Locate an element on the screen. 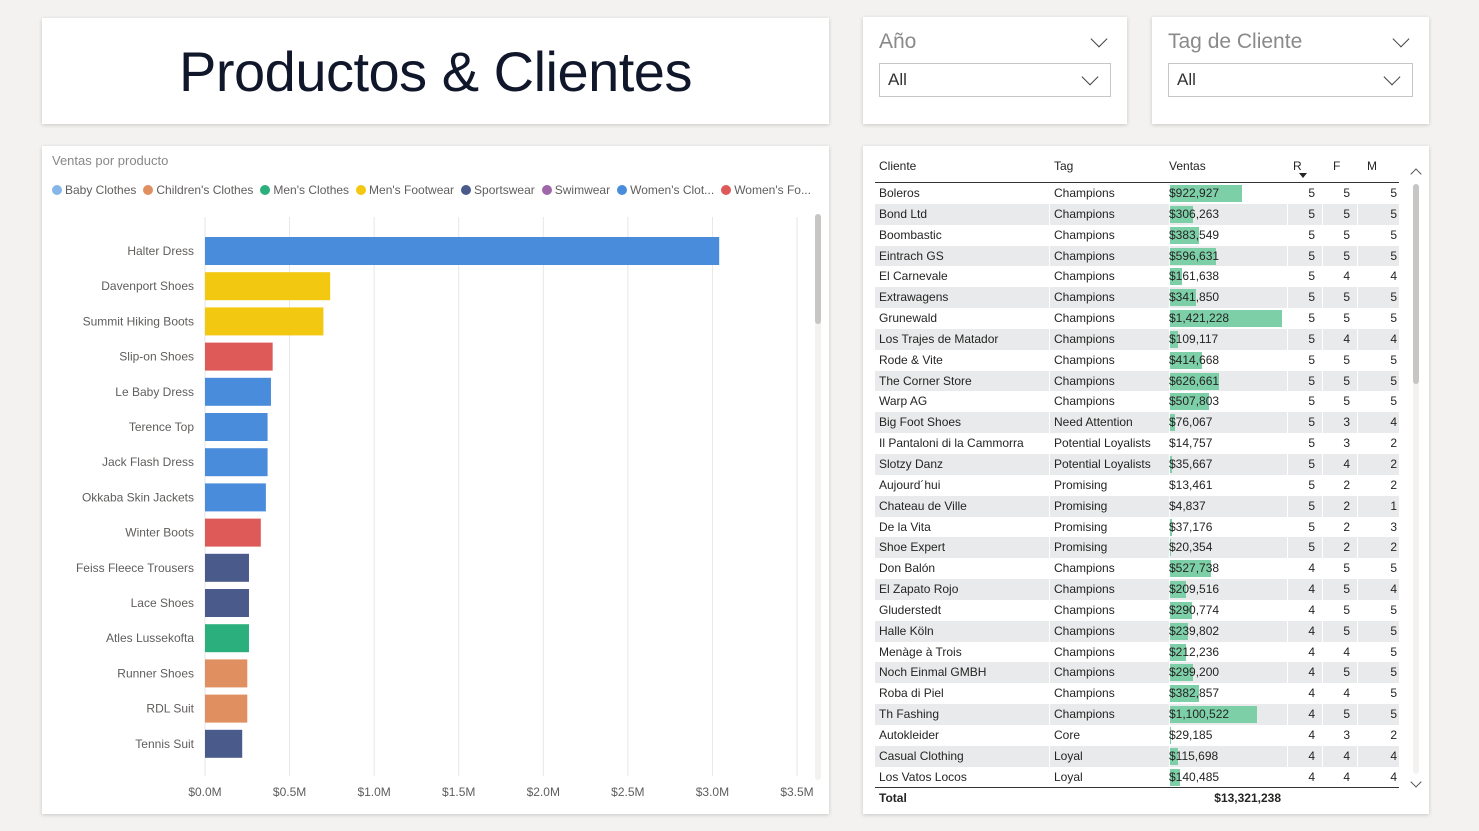 This screenshot has width=1479, height=831. table-row: Bond Ltd Champions $306,263 5 5 5 is located at coordinates (1137, 214).